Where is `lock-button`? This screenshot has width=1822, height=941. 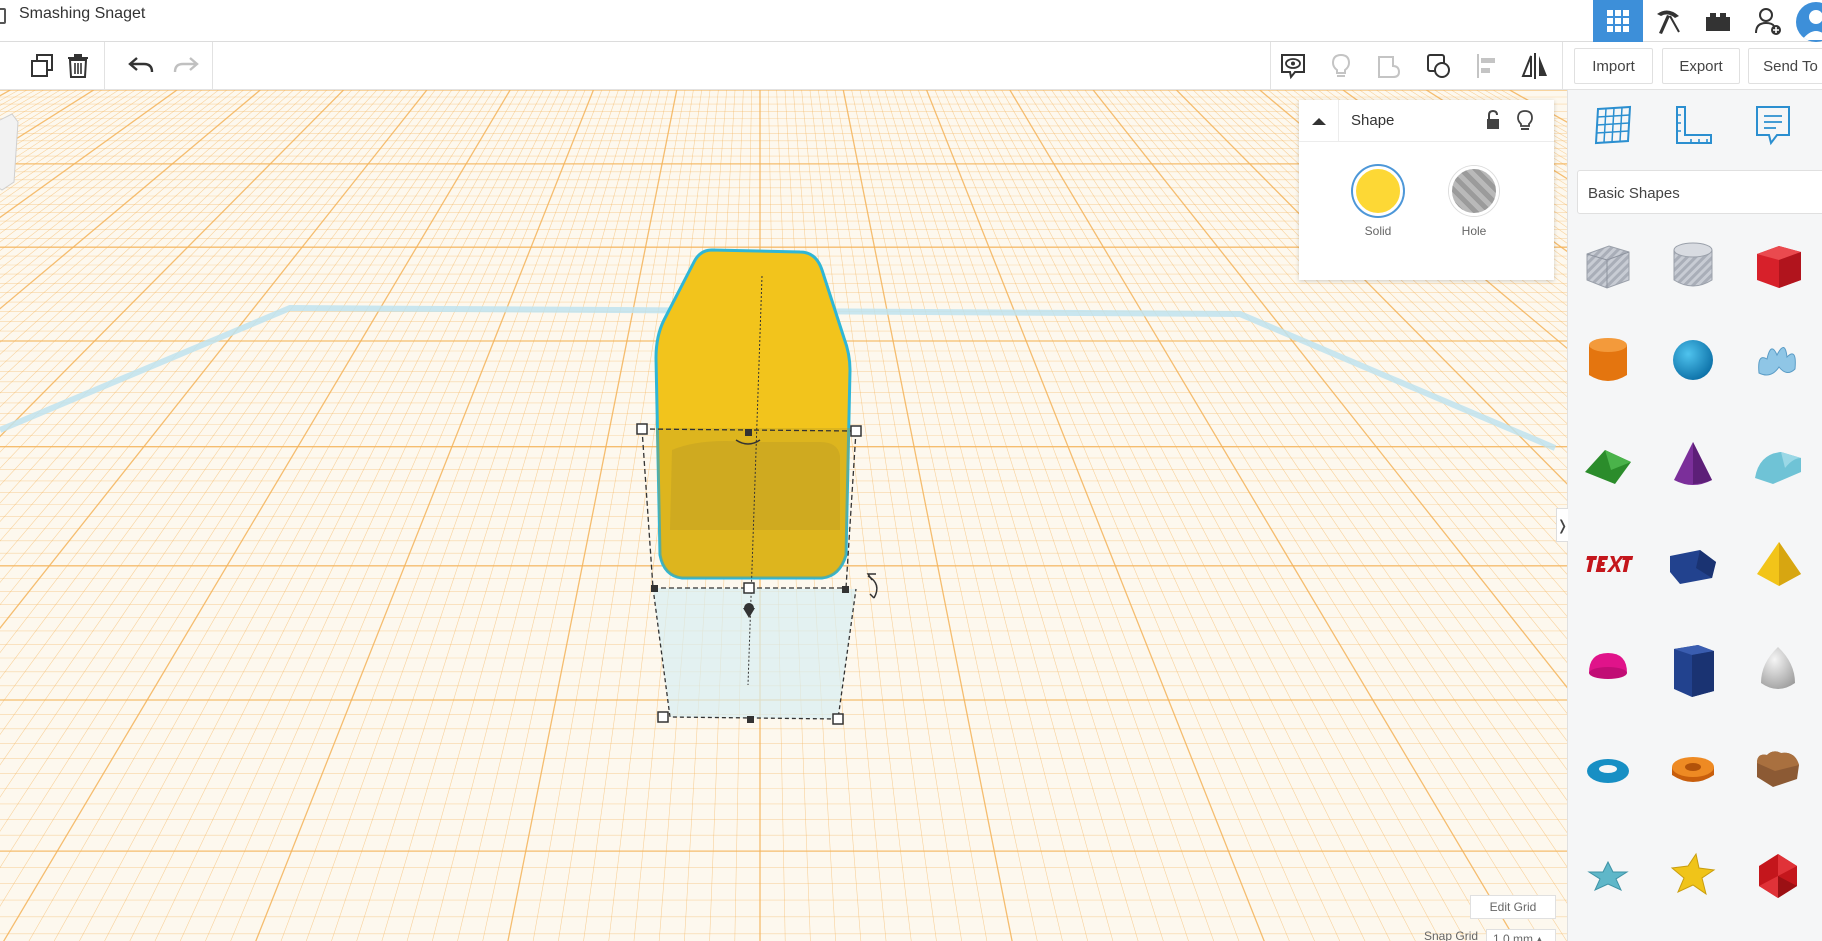
lock-button is located at coordinates (1493, 122).